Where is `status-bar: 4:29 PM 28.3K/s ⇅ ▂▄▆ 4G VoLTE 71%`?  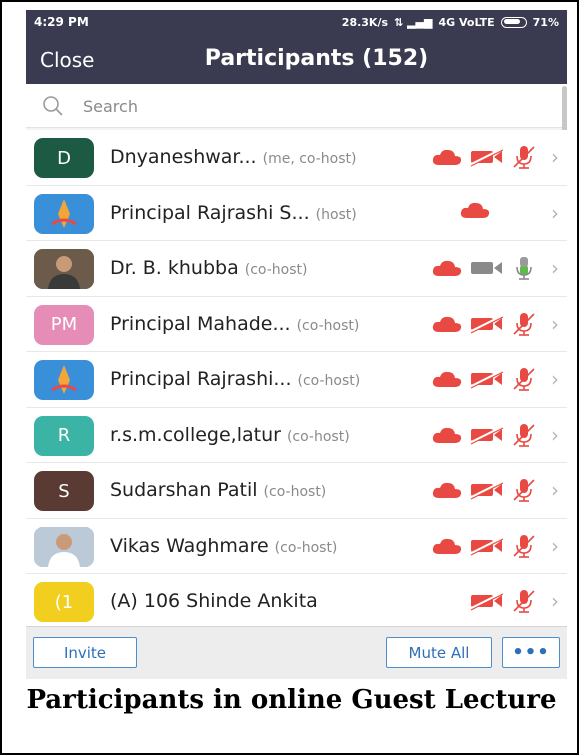
status-bar: 4:29 PM 28.3K/s ⇅ ▂▄▆ 4G VoLTE 71% is located at coordinates (296, 22).